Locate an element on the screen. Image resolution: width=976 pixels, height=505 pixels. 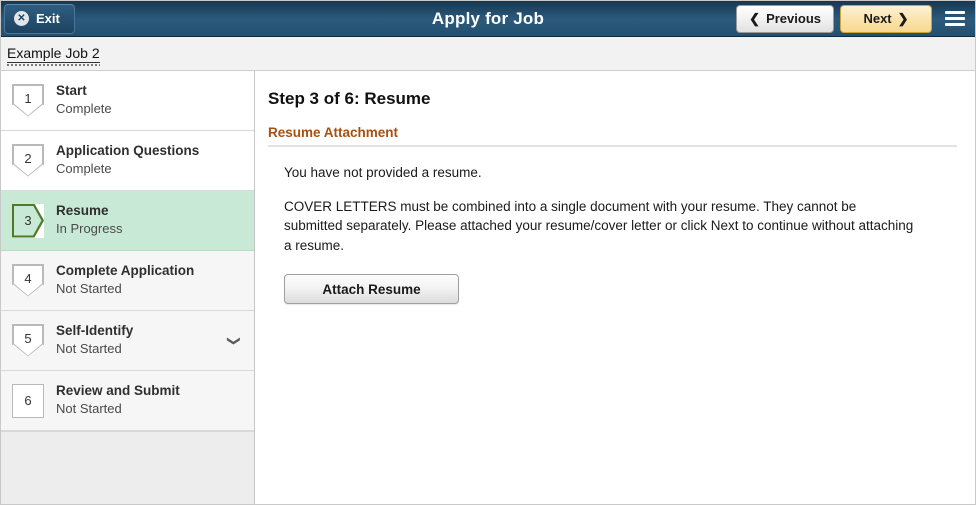
step-number: 3 is located at coordinates (28, 220).